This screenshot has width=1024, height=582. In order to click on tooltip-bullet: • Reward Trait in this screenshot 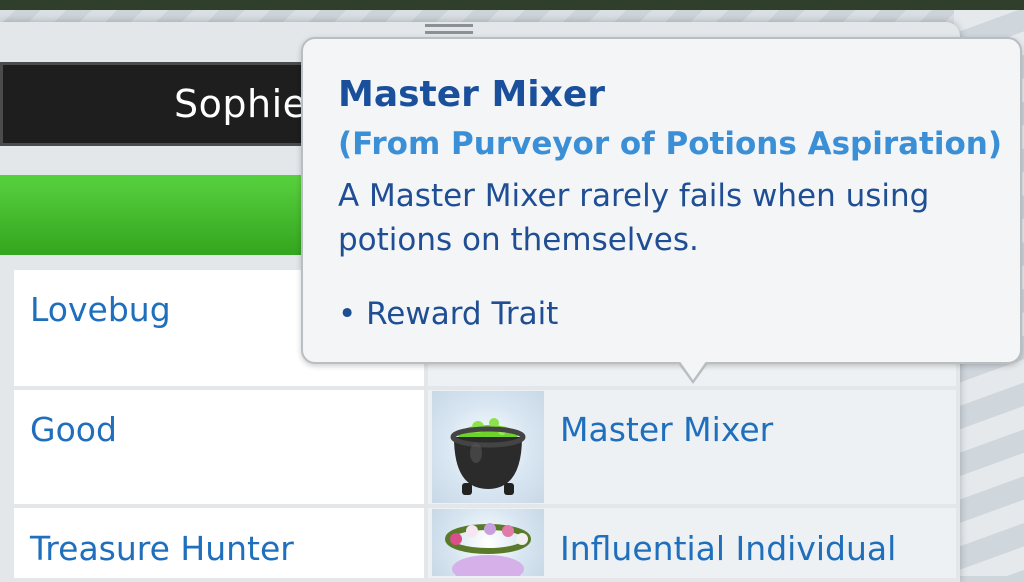, I will do `click(448, 314)`.